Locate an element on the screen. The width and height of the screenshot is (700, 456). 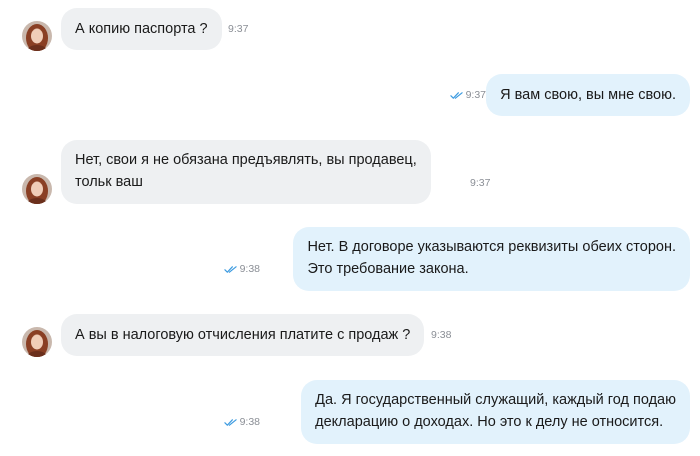
incoming-message-bubble: А копию паспорта ? is located at coordinates (141, 29).